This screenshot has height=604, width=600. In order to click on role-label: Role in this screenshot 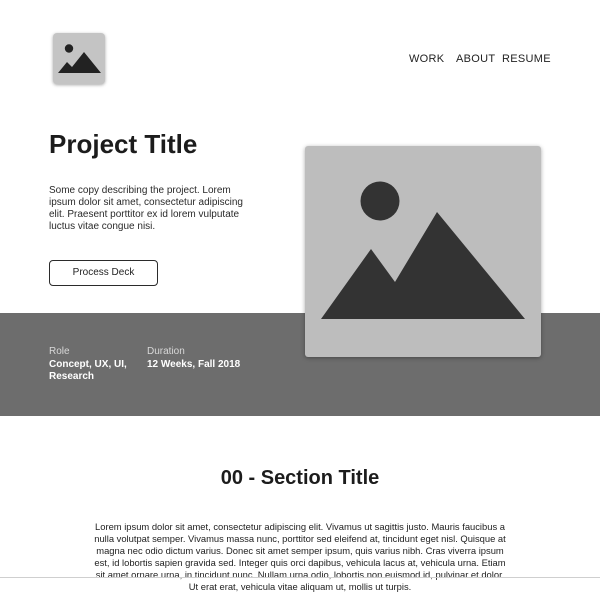, I will do `click(59, 351)`.